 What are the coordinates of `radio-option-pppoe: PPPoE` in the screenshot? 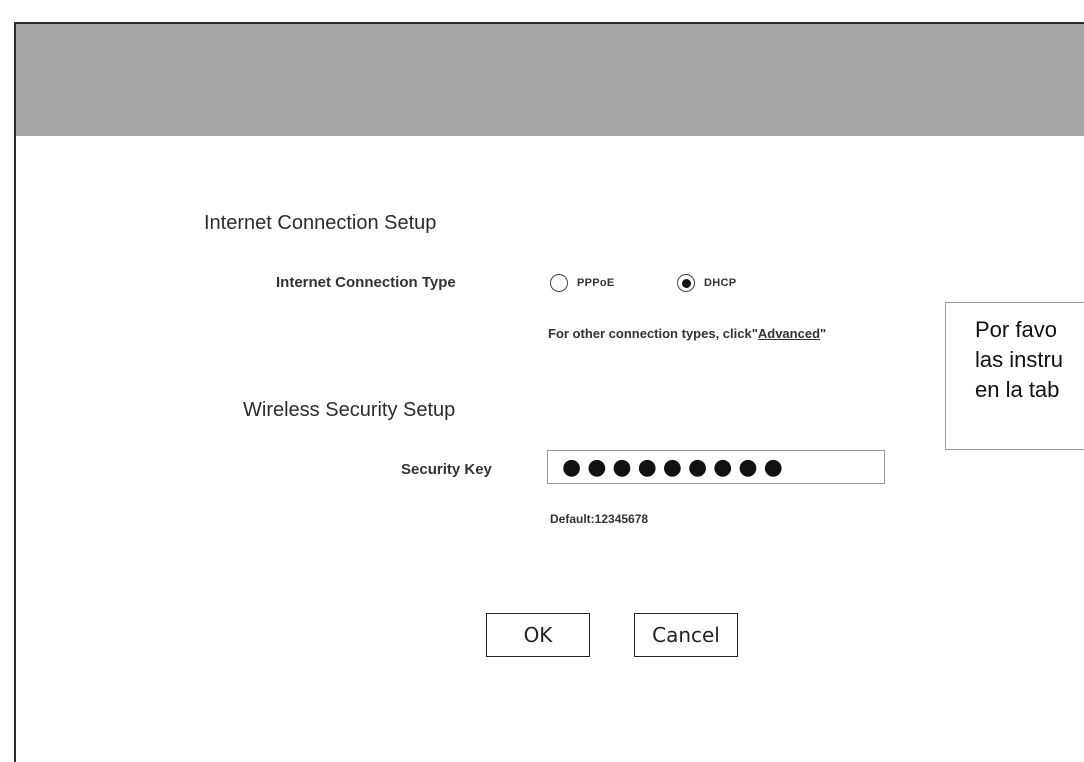 It's located at (582, 283).